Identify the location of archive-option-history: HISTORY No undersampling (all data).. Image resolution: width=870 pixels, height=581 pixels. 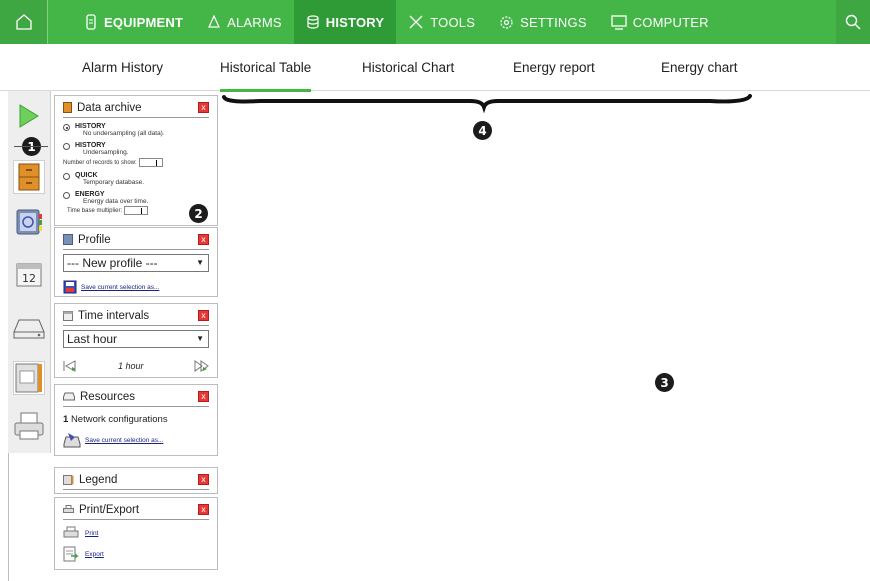
(136, 130).